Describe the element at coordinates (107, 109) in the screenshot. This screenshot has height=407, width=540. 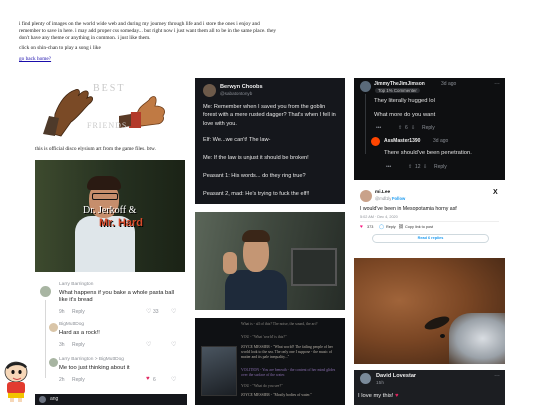
I see `best-friends-image: BEST FRIENDS` at that location.